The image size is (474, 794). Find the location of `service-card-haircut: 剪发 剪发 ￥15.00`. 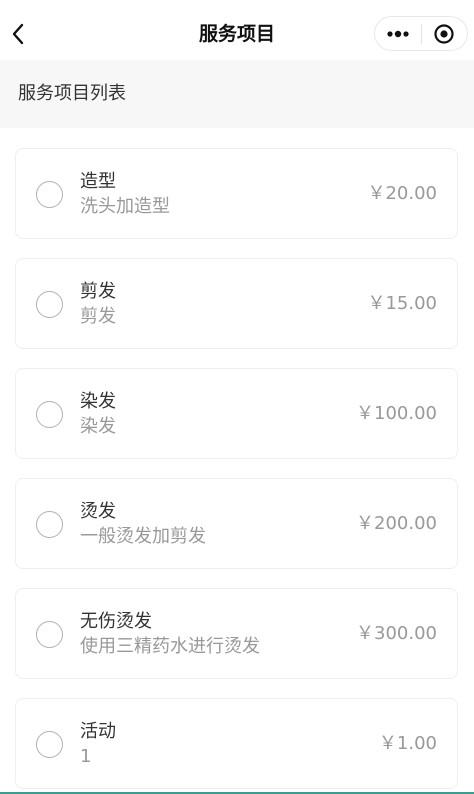

service-card-haircut: 剪发 剪发 ￥15.00 is located at coordinates (236, 303).